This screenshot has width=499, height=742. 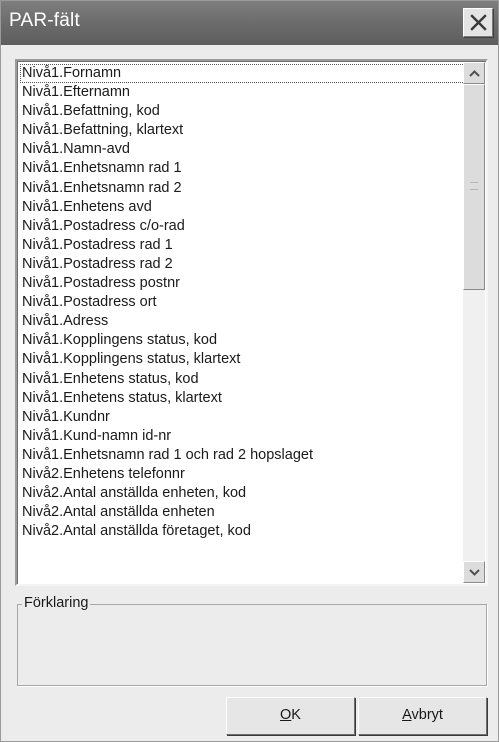 I want to click on list-item: Nivå2.Antal anställda företaget, kod, so click(x=242, y=531).